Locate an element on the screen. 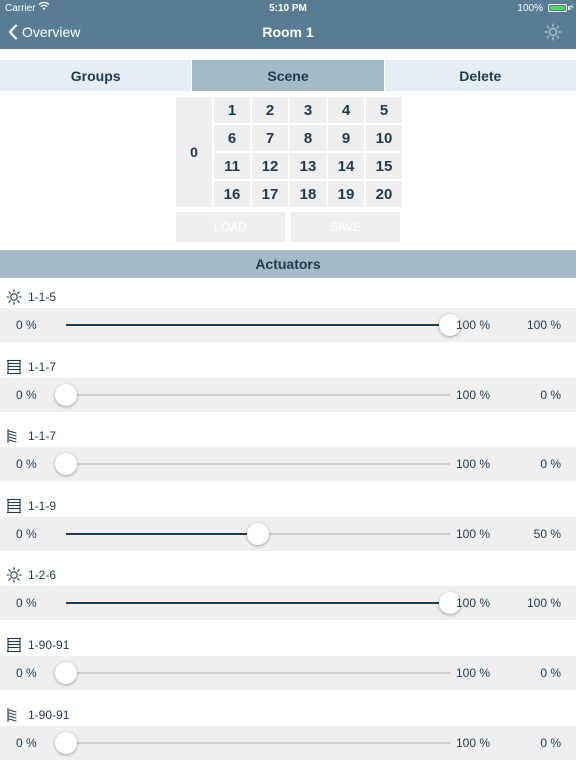 This screenshot has height=768, width=576. actuator-item: 1-1-5 0 % 100 % 100 % is located at coordinates (288, 315).